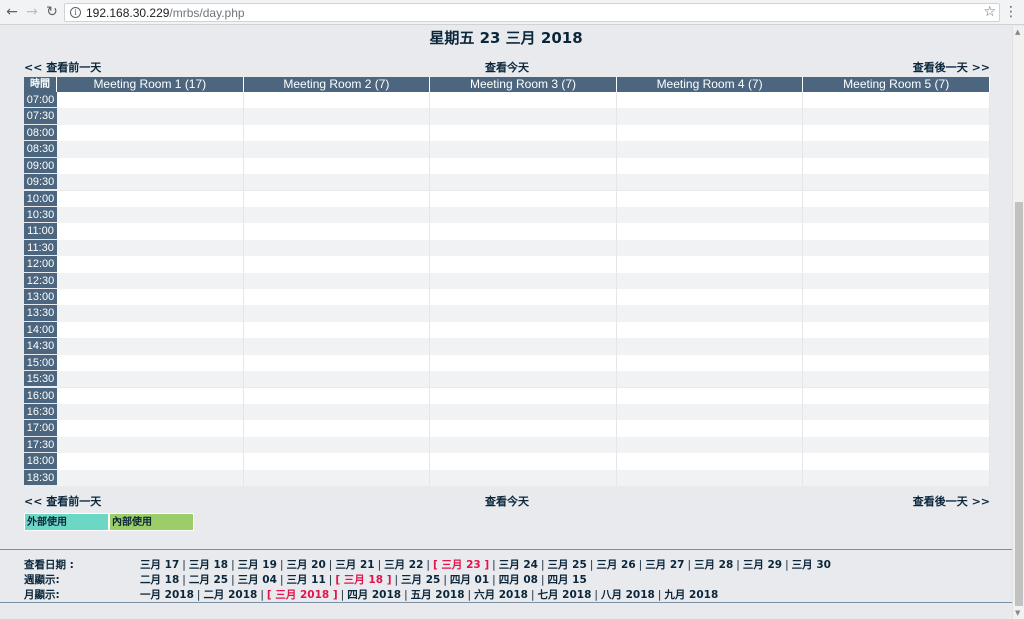 This screenshot has height=619, width=1024. I want to click on room-header-3: Meeting Room 3 (7), so click(523, 84).